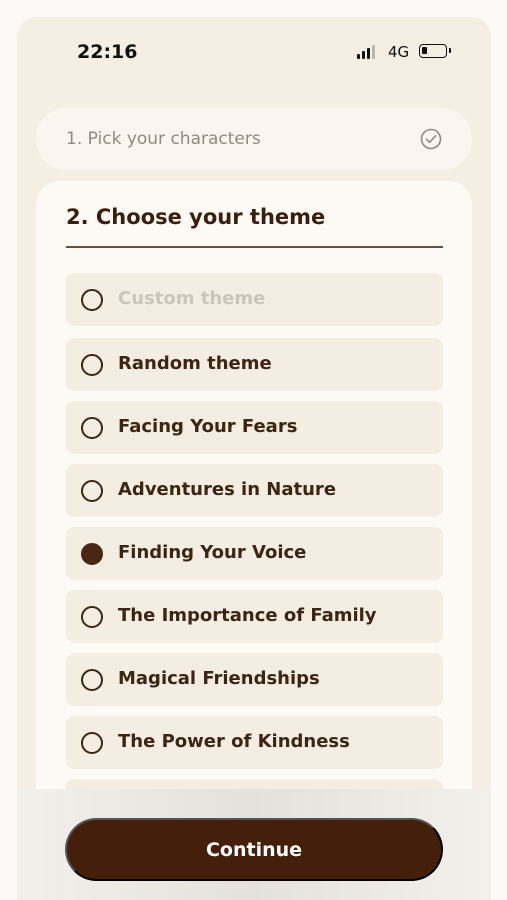 The height and width of the screenshot is (900, 507). What do you see at coordinates (212, 552) in the screenshot?
I see `theme-option-label: Finding Your Voice` at bounding box center [212, 552].